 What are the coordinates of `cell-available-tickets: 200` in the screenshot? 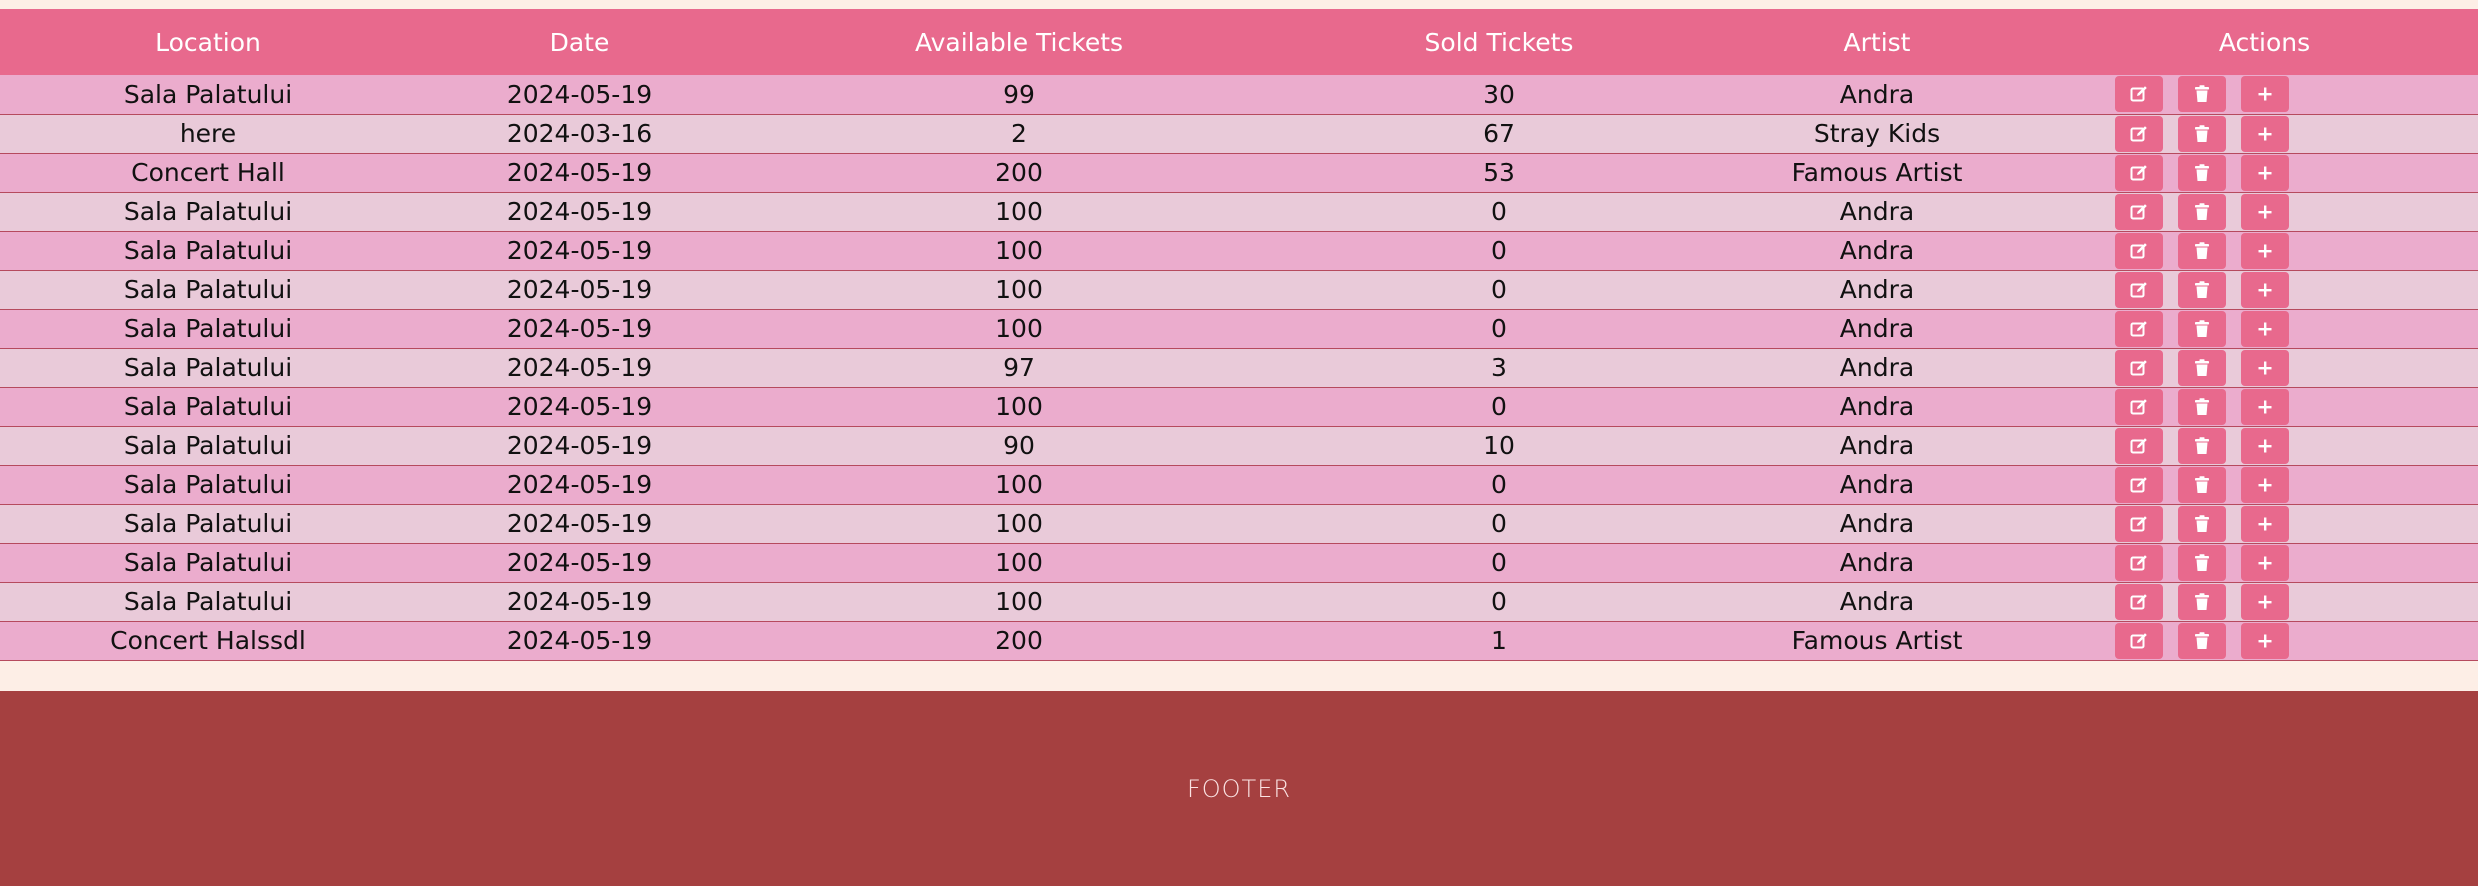 It's located at (1019, 640).